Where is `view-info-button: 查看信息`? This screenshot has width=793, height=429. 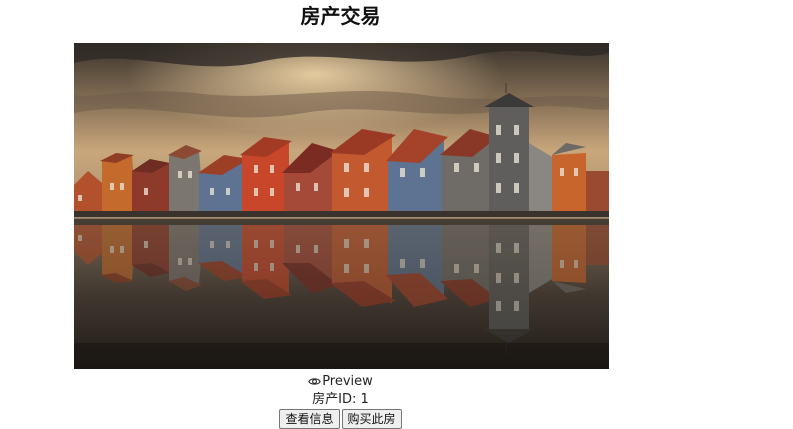 view-info-button: 查看信息 is located at coordinates (309, 419).